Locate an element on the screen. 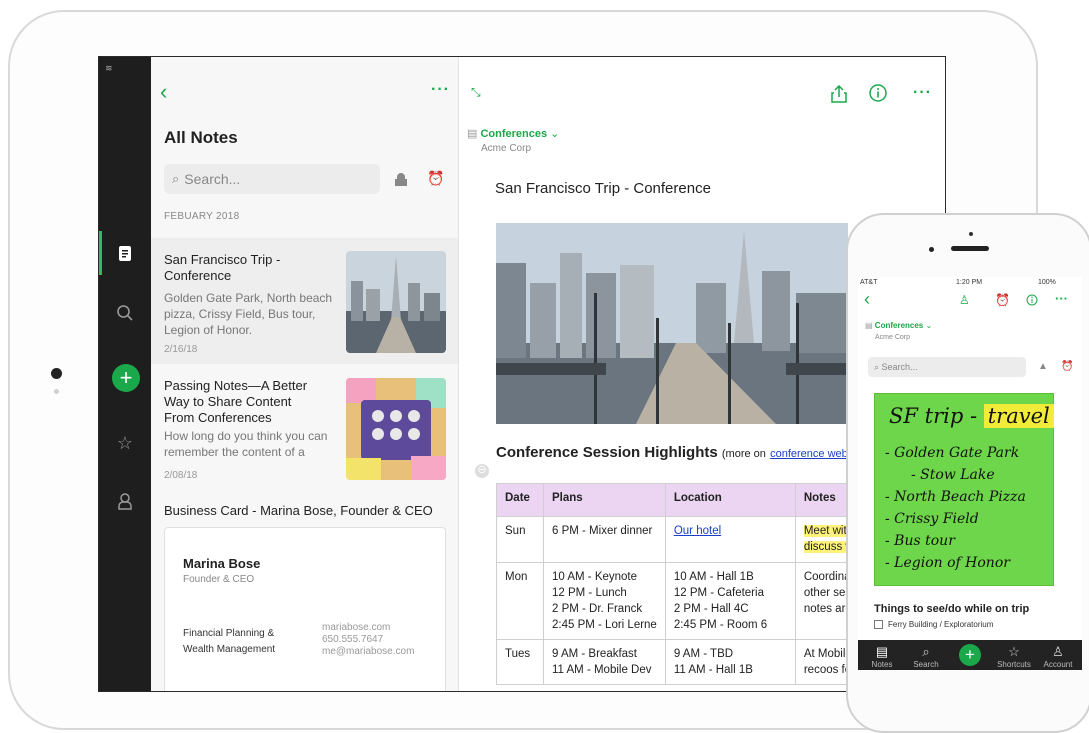 The height and width of the screenshot is (733, 1089). note-title-line: Conference is located at coordinates (198, 275).